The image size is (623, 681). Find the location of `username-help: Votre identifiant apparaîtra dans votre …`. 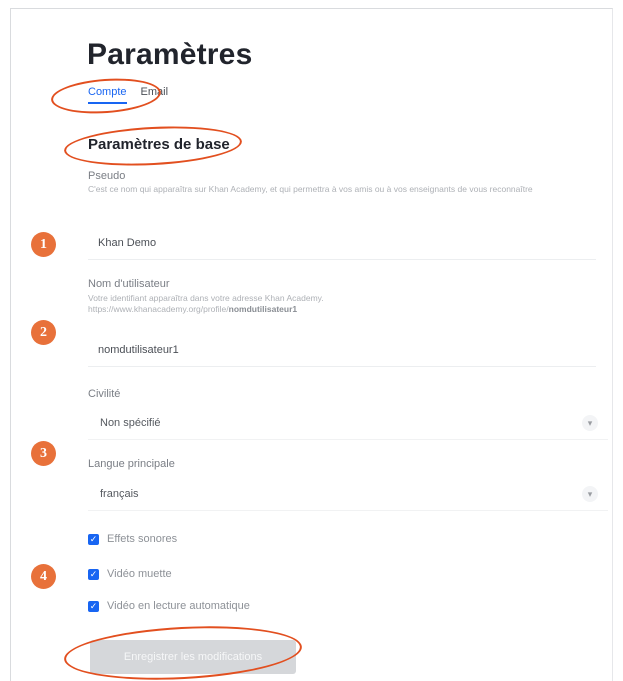

username-help: Votre identifiant apparaîtra dans votre … is located at coordinates (343, 304).